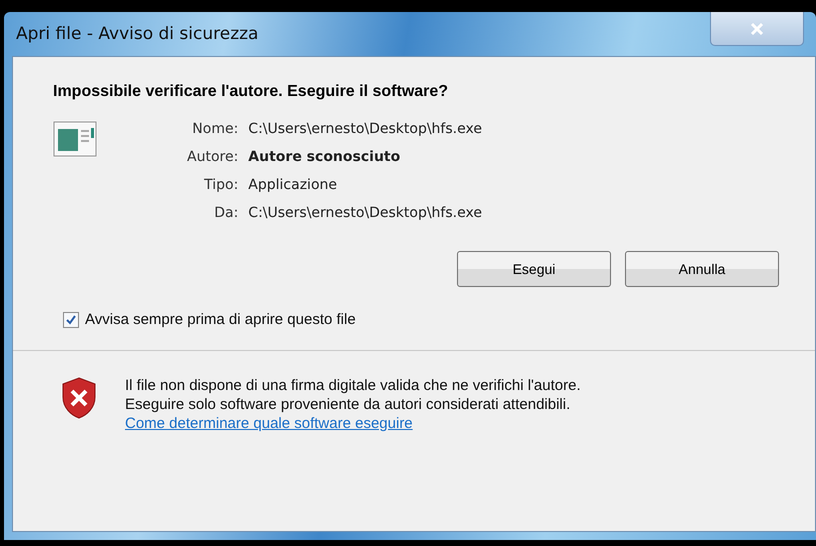  I want to click on window-title: Apri file - Avviso di sicurezza, so click(136, 34).